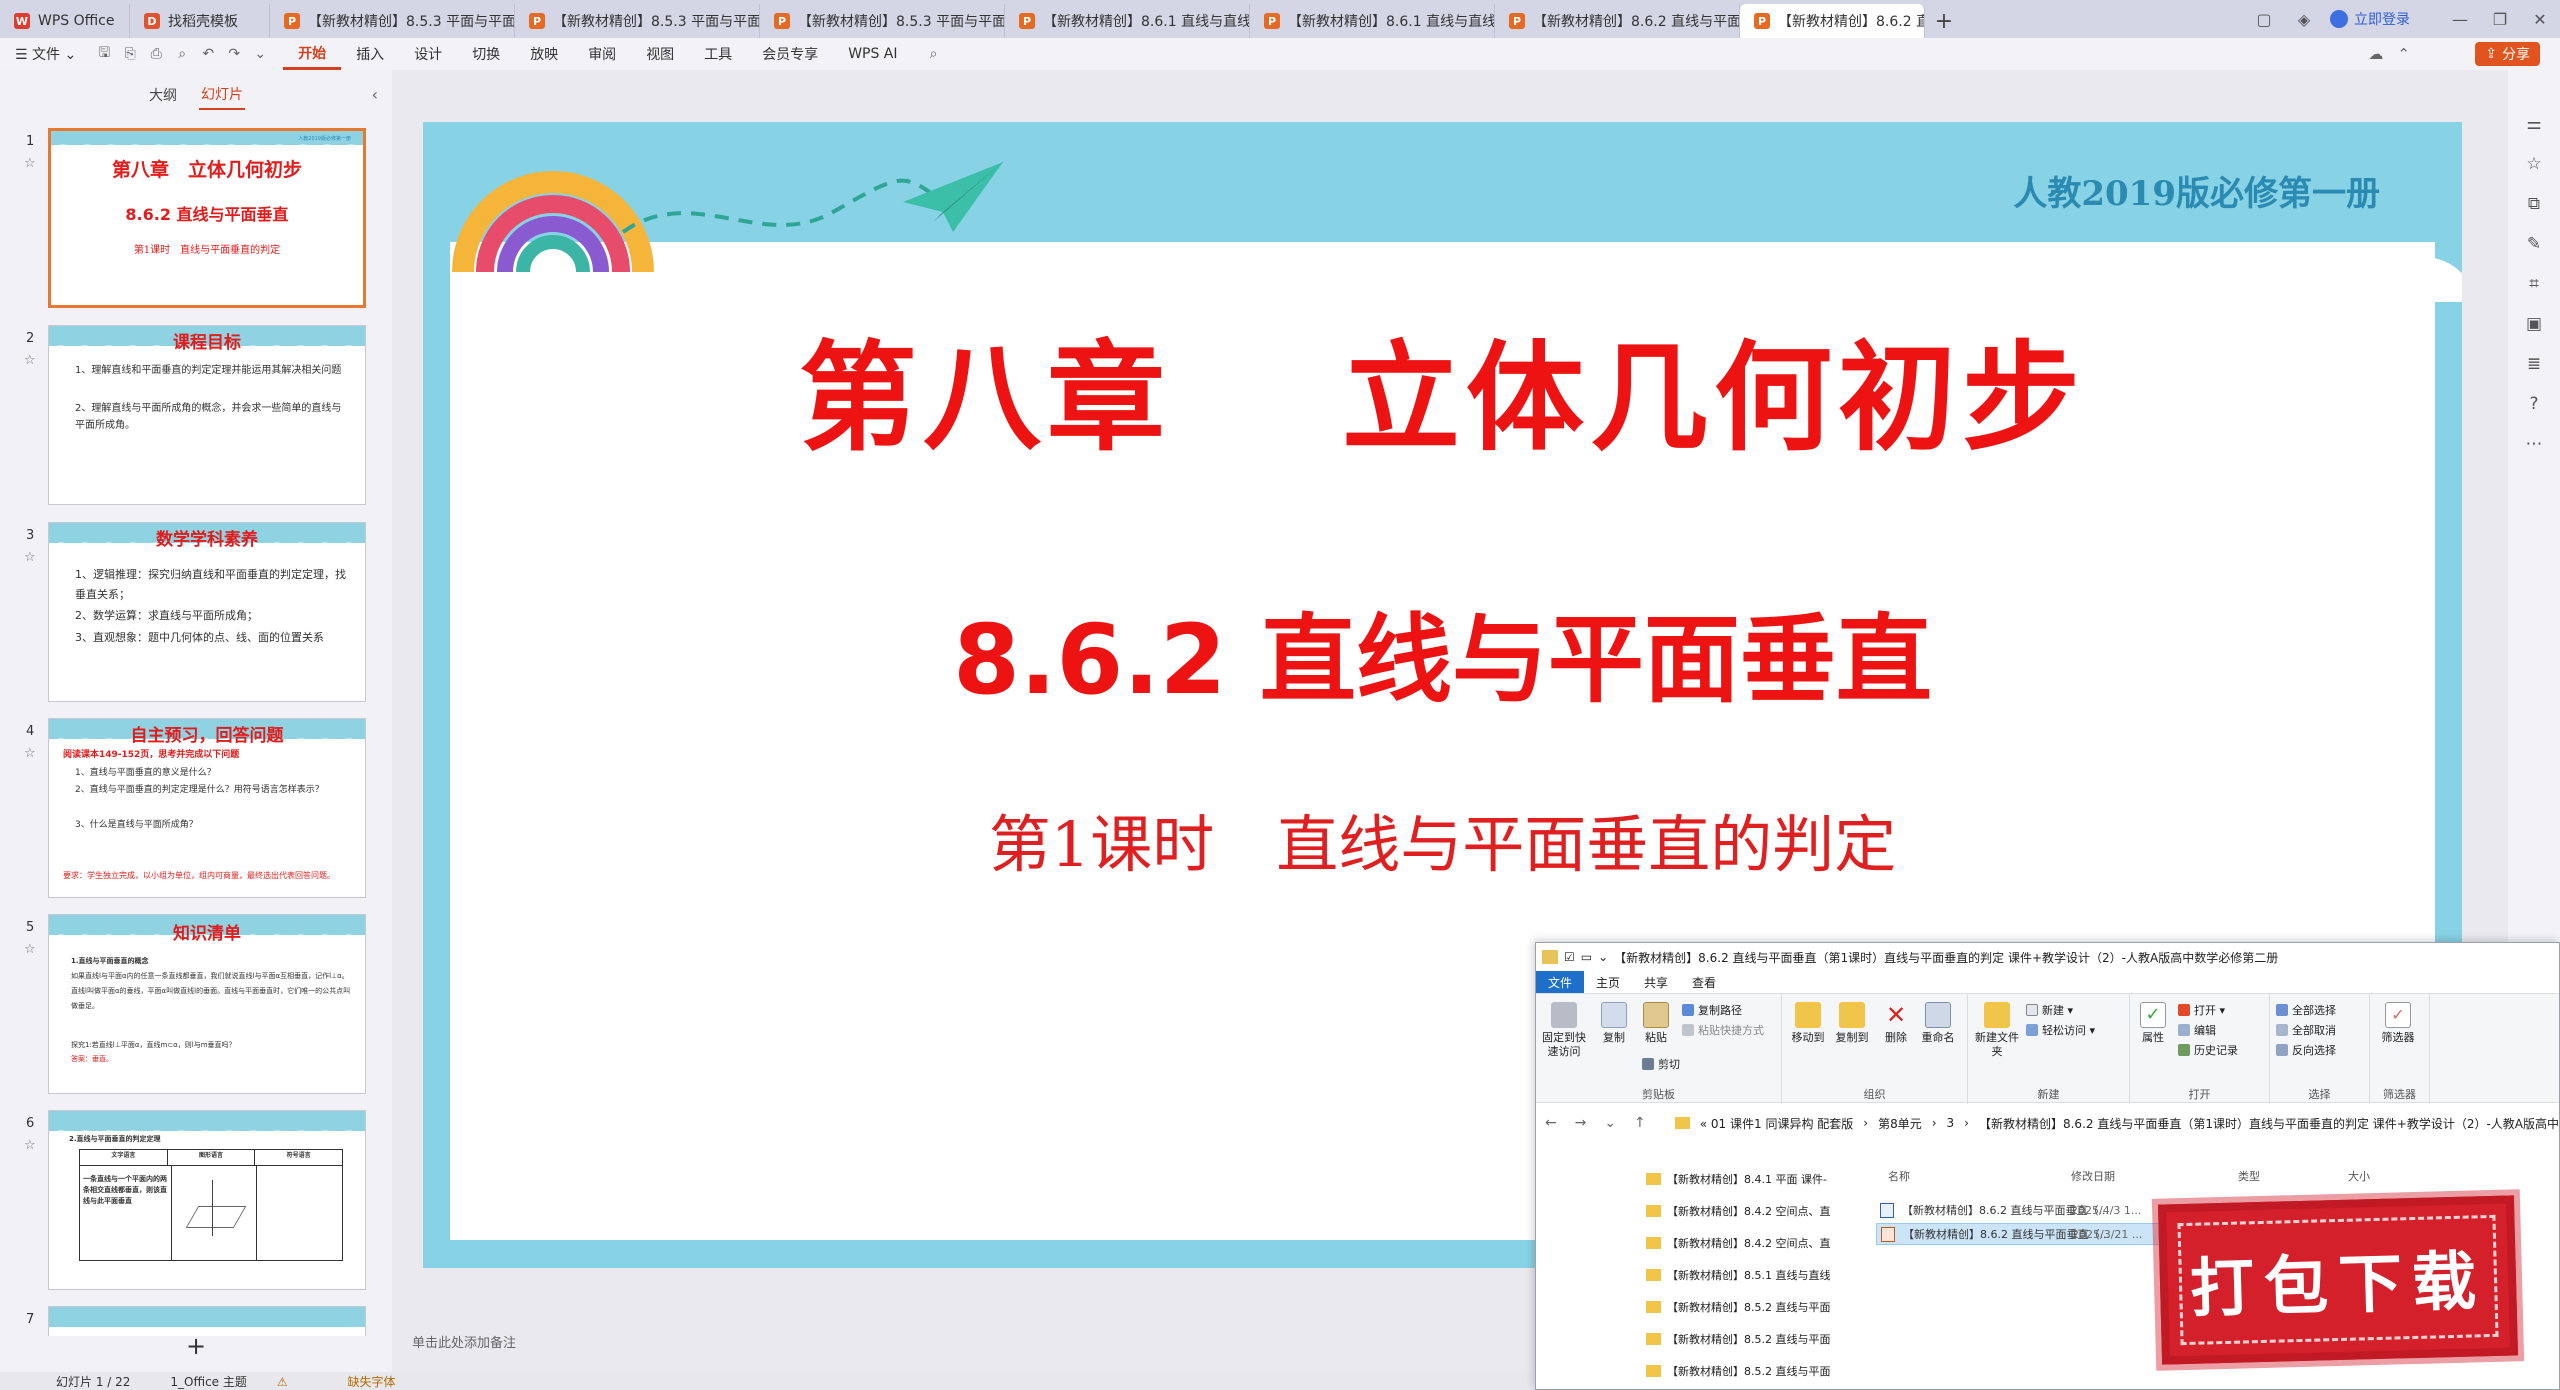 The width and height of the screenshot is (2560, 1390). I want to click on cloud-sync-icon: ☁, so click(2375, 54).